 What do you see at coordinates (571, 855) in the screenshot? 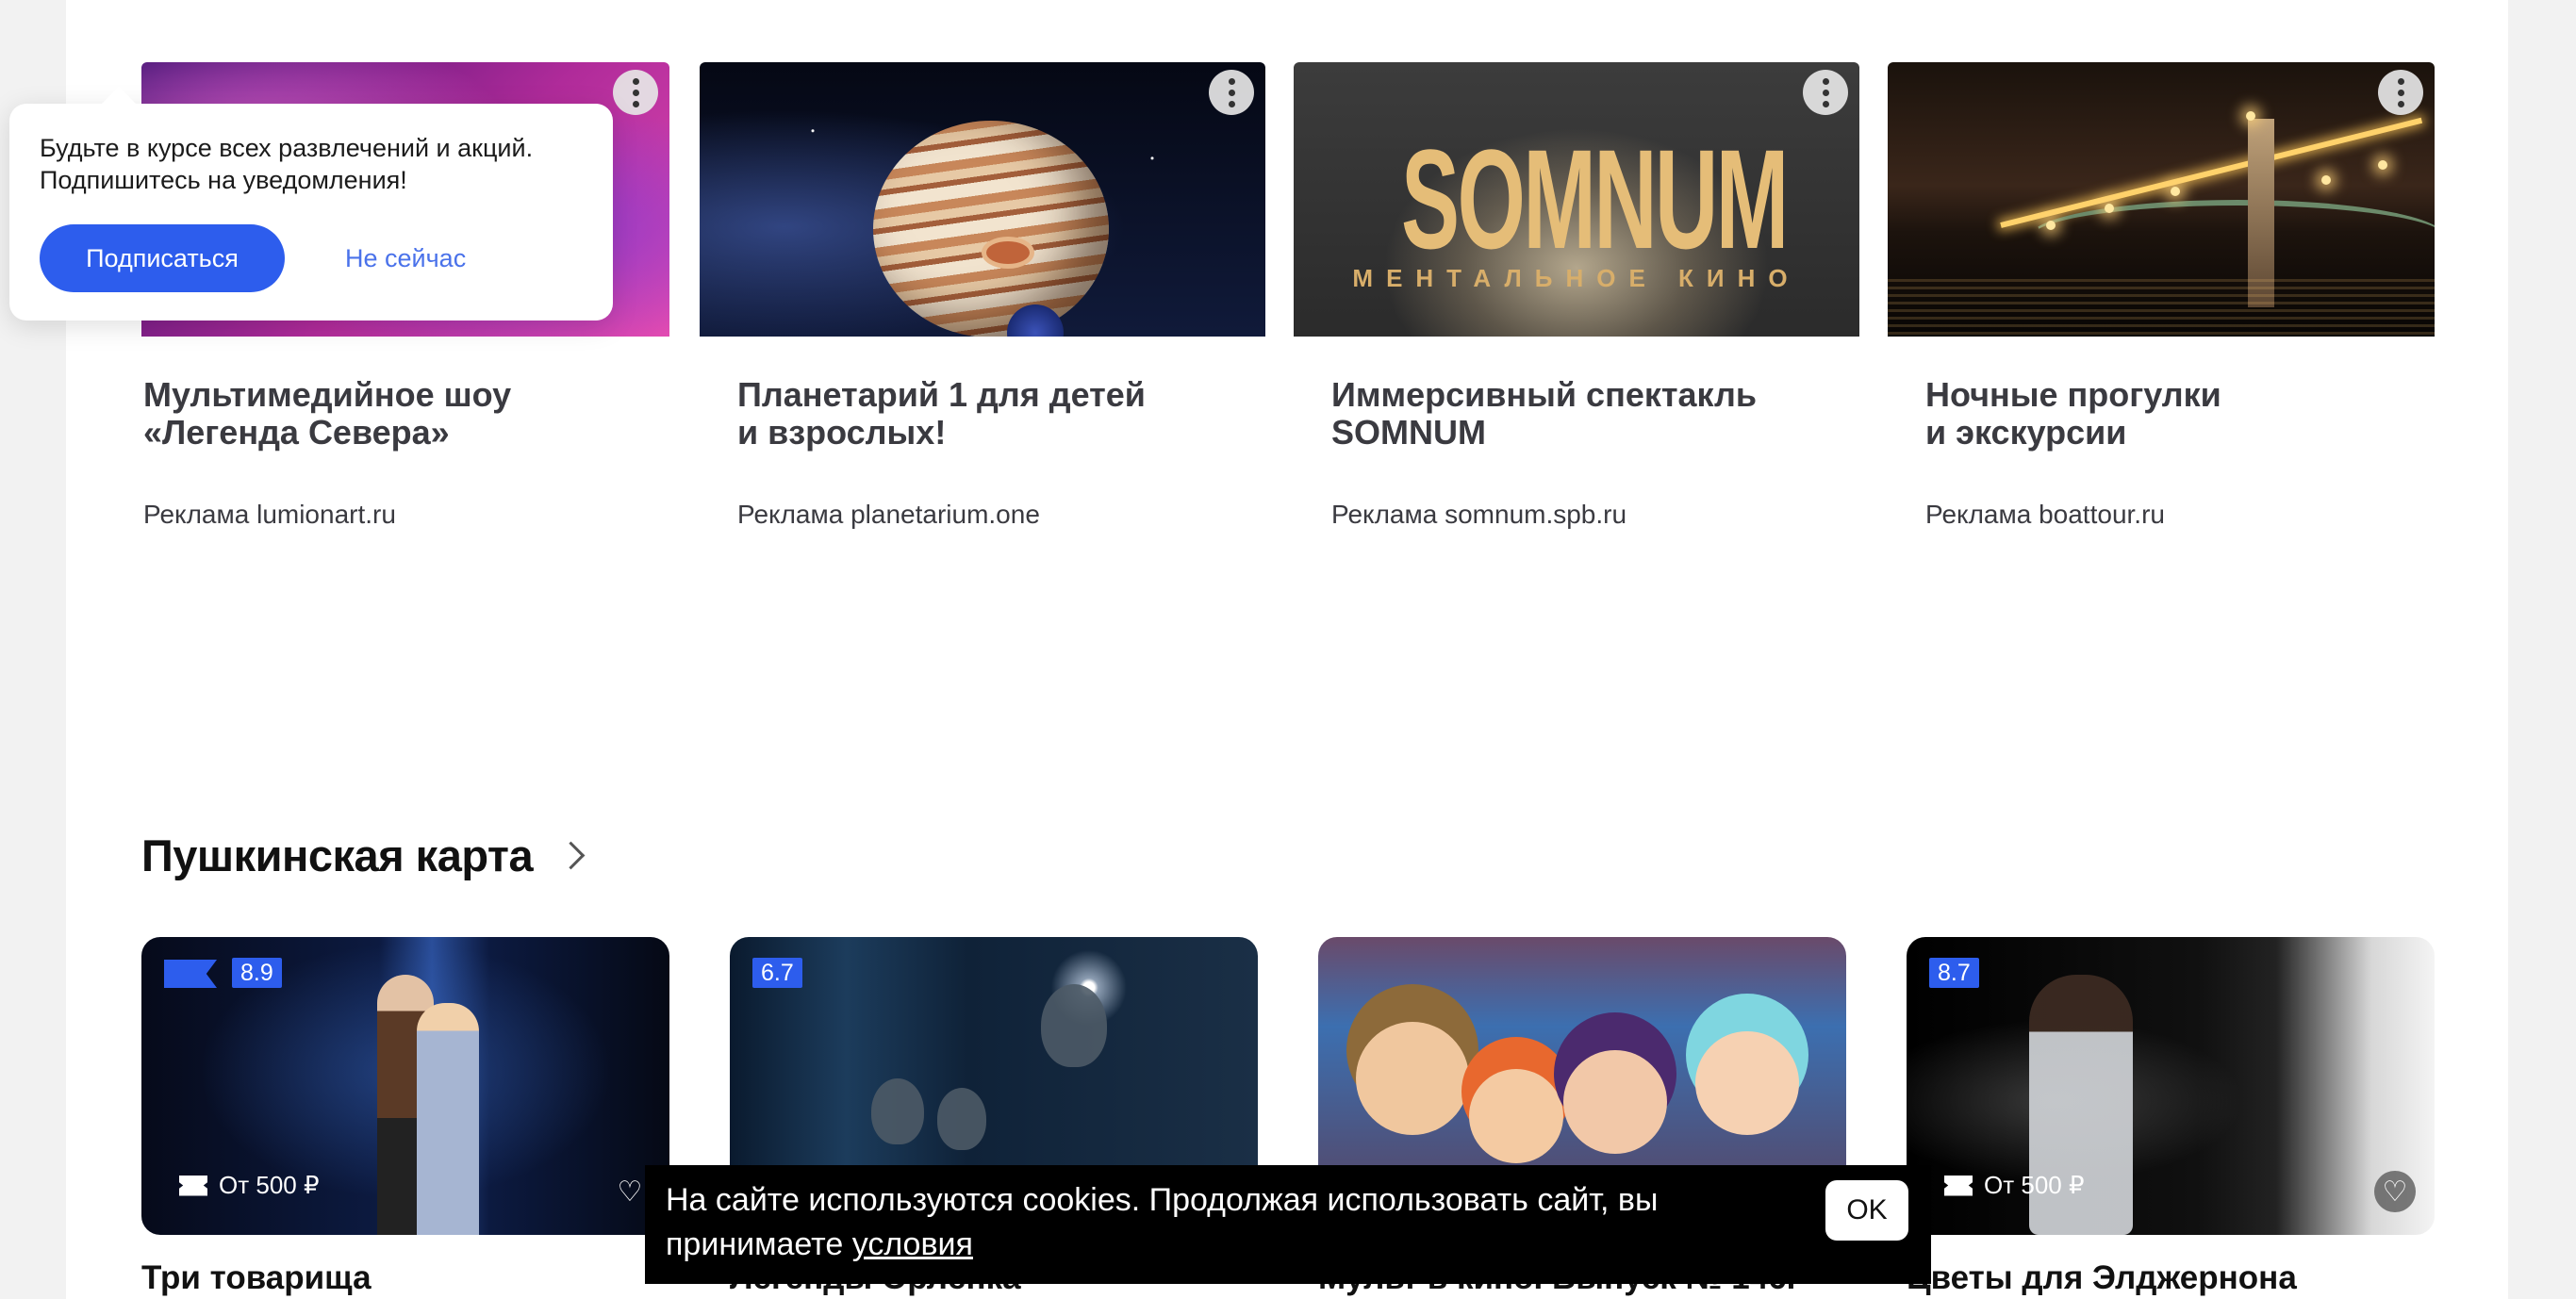
I see `chevron-right-icon` at bounding box center [571, 855].